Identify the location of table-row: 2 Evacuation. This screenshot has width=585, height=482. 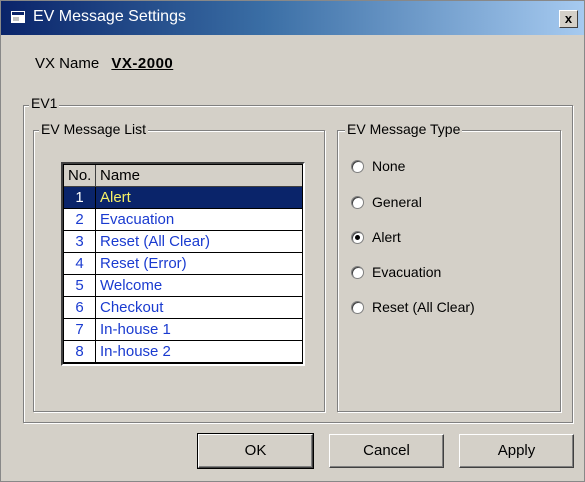
(183, 220).